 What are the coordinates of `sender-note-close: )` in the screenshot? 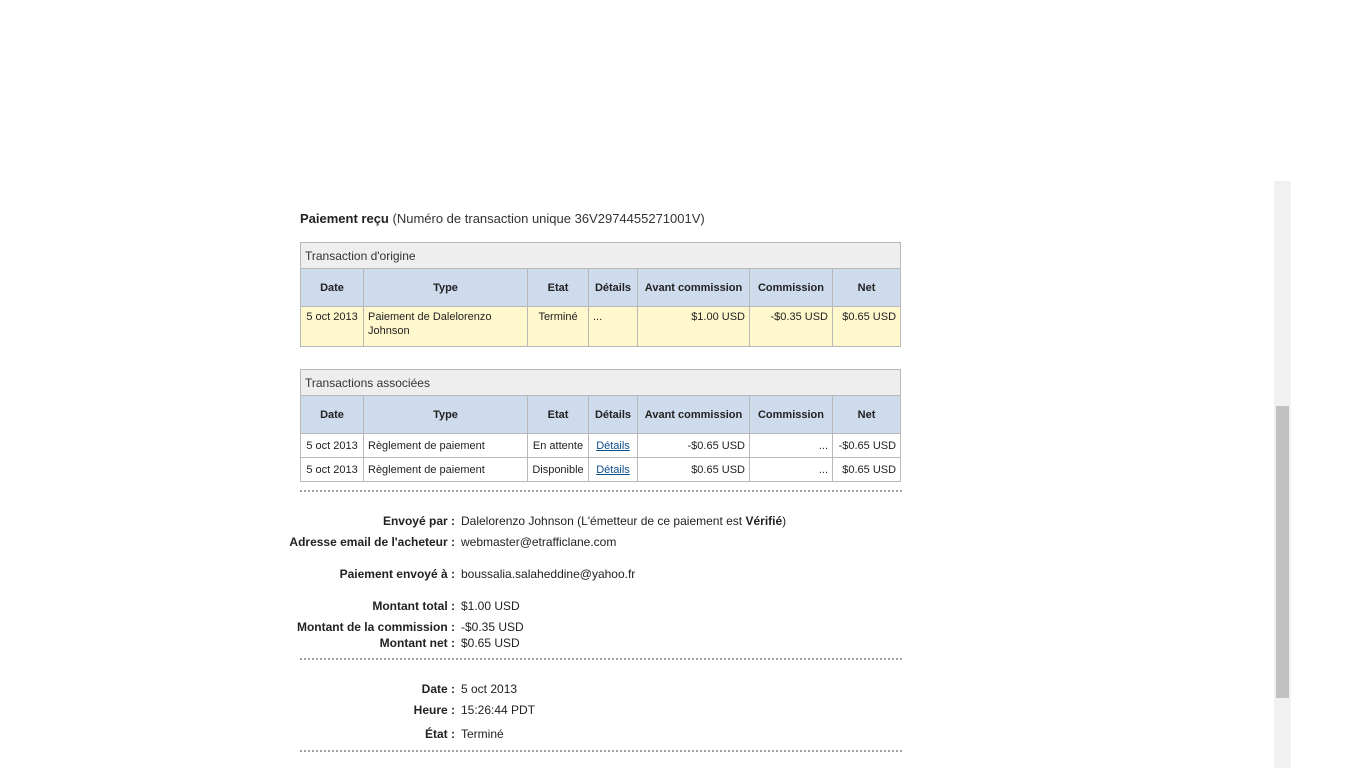 It's located at (784, 521).